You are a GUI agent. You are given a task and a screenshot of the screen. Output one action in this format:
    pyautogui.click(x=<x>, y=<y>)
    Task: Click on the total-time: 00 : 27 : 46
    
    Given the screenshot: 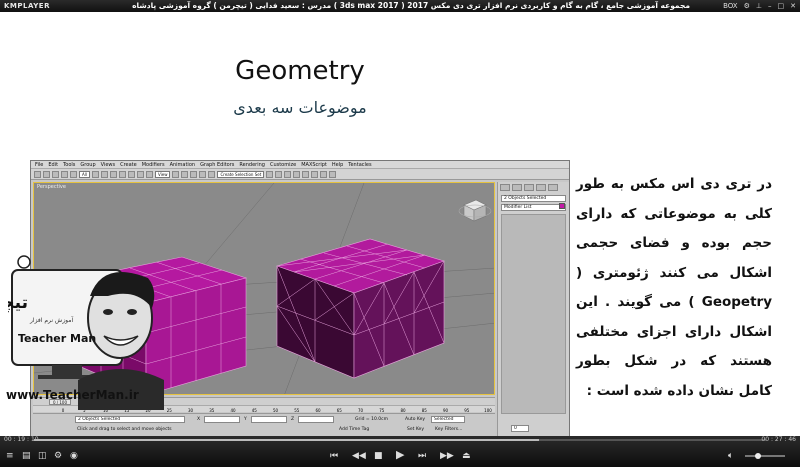 What is the action you would take?
    pyautogui.click(x=778, y=439)
    